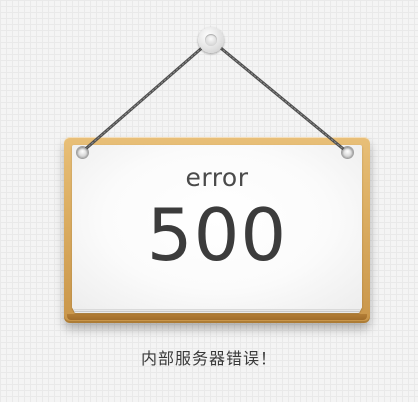  I want to click on nail-icon, so click(211, 40).